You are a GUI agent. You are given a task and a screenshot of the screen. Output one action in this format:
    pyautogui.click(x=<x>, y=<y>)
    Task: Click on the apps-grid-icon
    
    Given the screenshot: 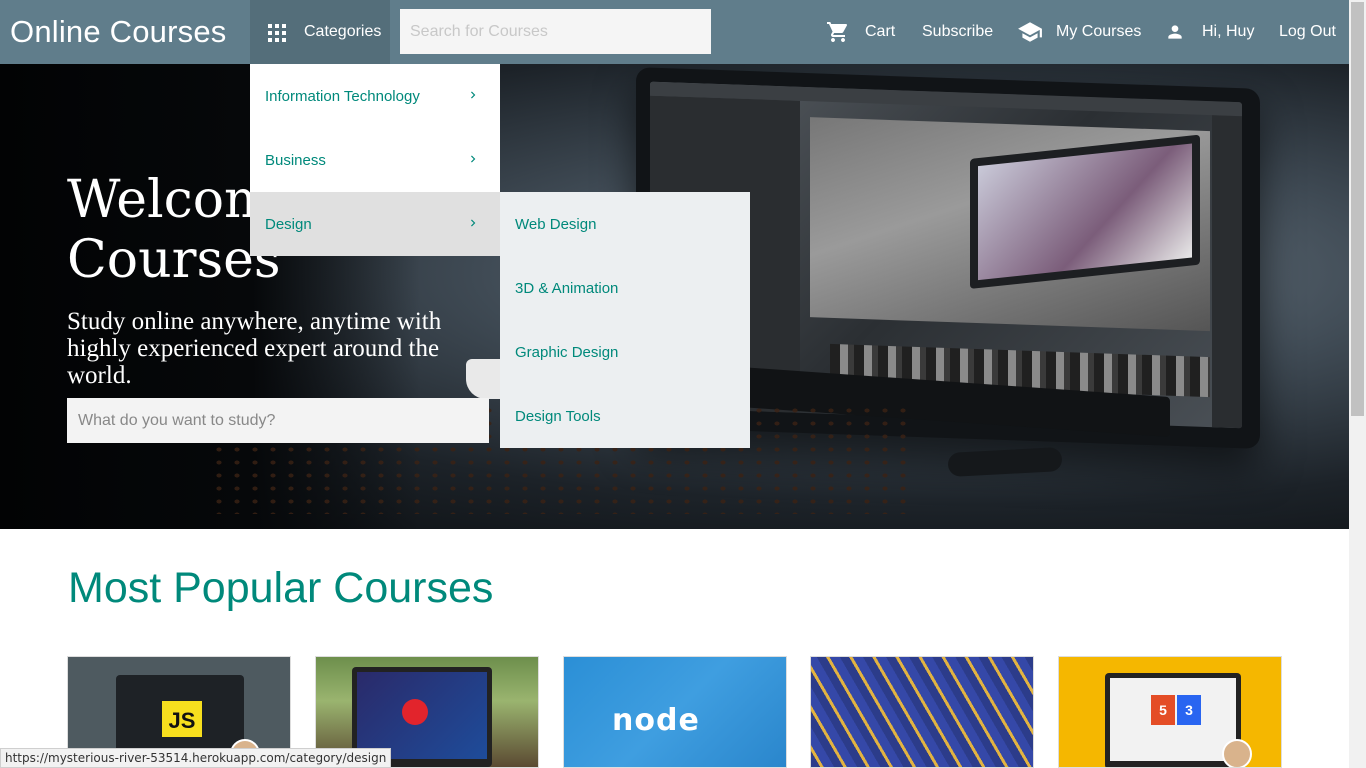 What is the action you would take?
    pyautogui.click(x=277, y=33)
    